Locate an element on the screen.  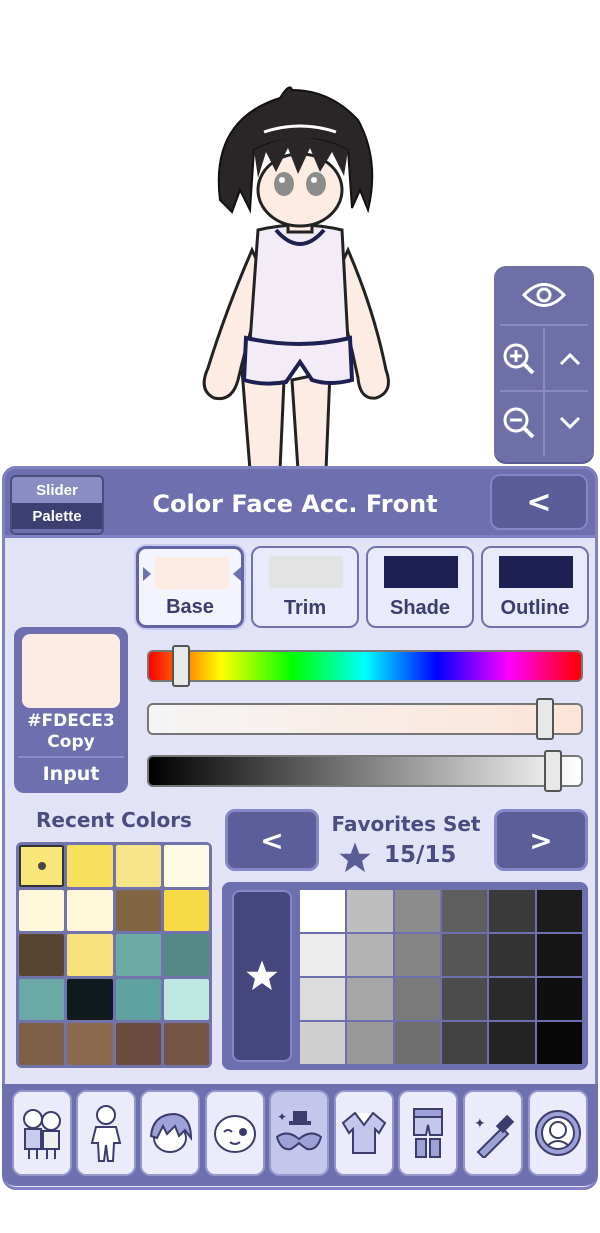
slot-base: Base is located at coordinates (190, 587).